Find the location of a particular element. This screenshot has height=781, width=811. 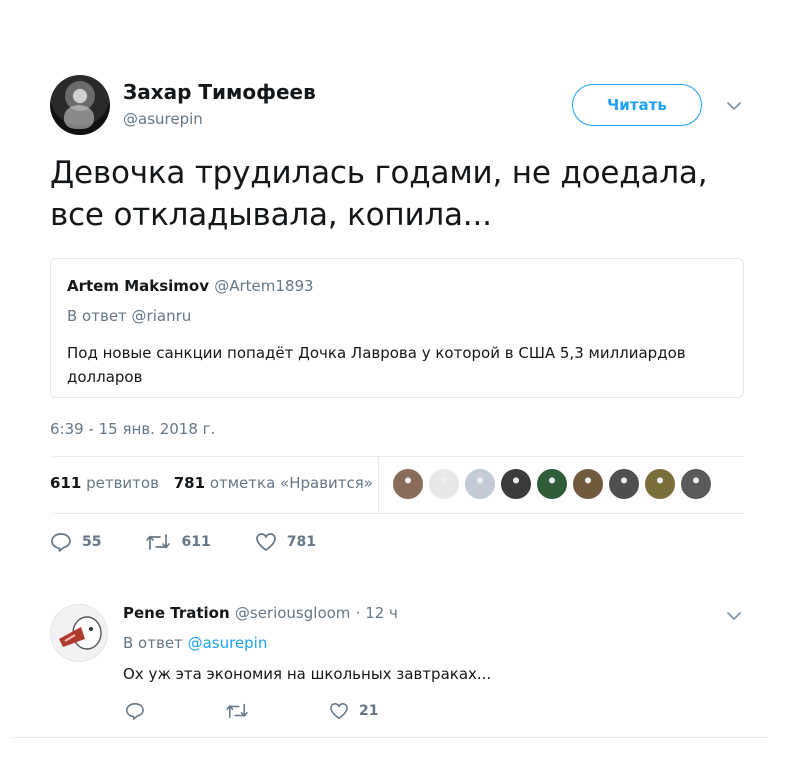

quoted-author: Artem Maksimov @Artem1893 is located at coordinates (190, 286).